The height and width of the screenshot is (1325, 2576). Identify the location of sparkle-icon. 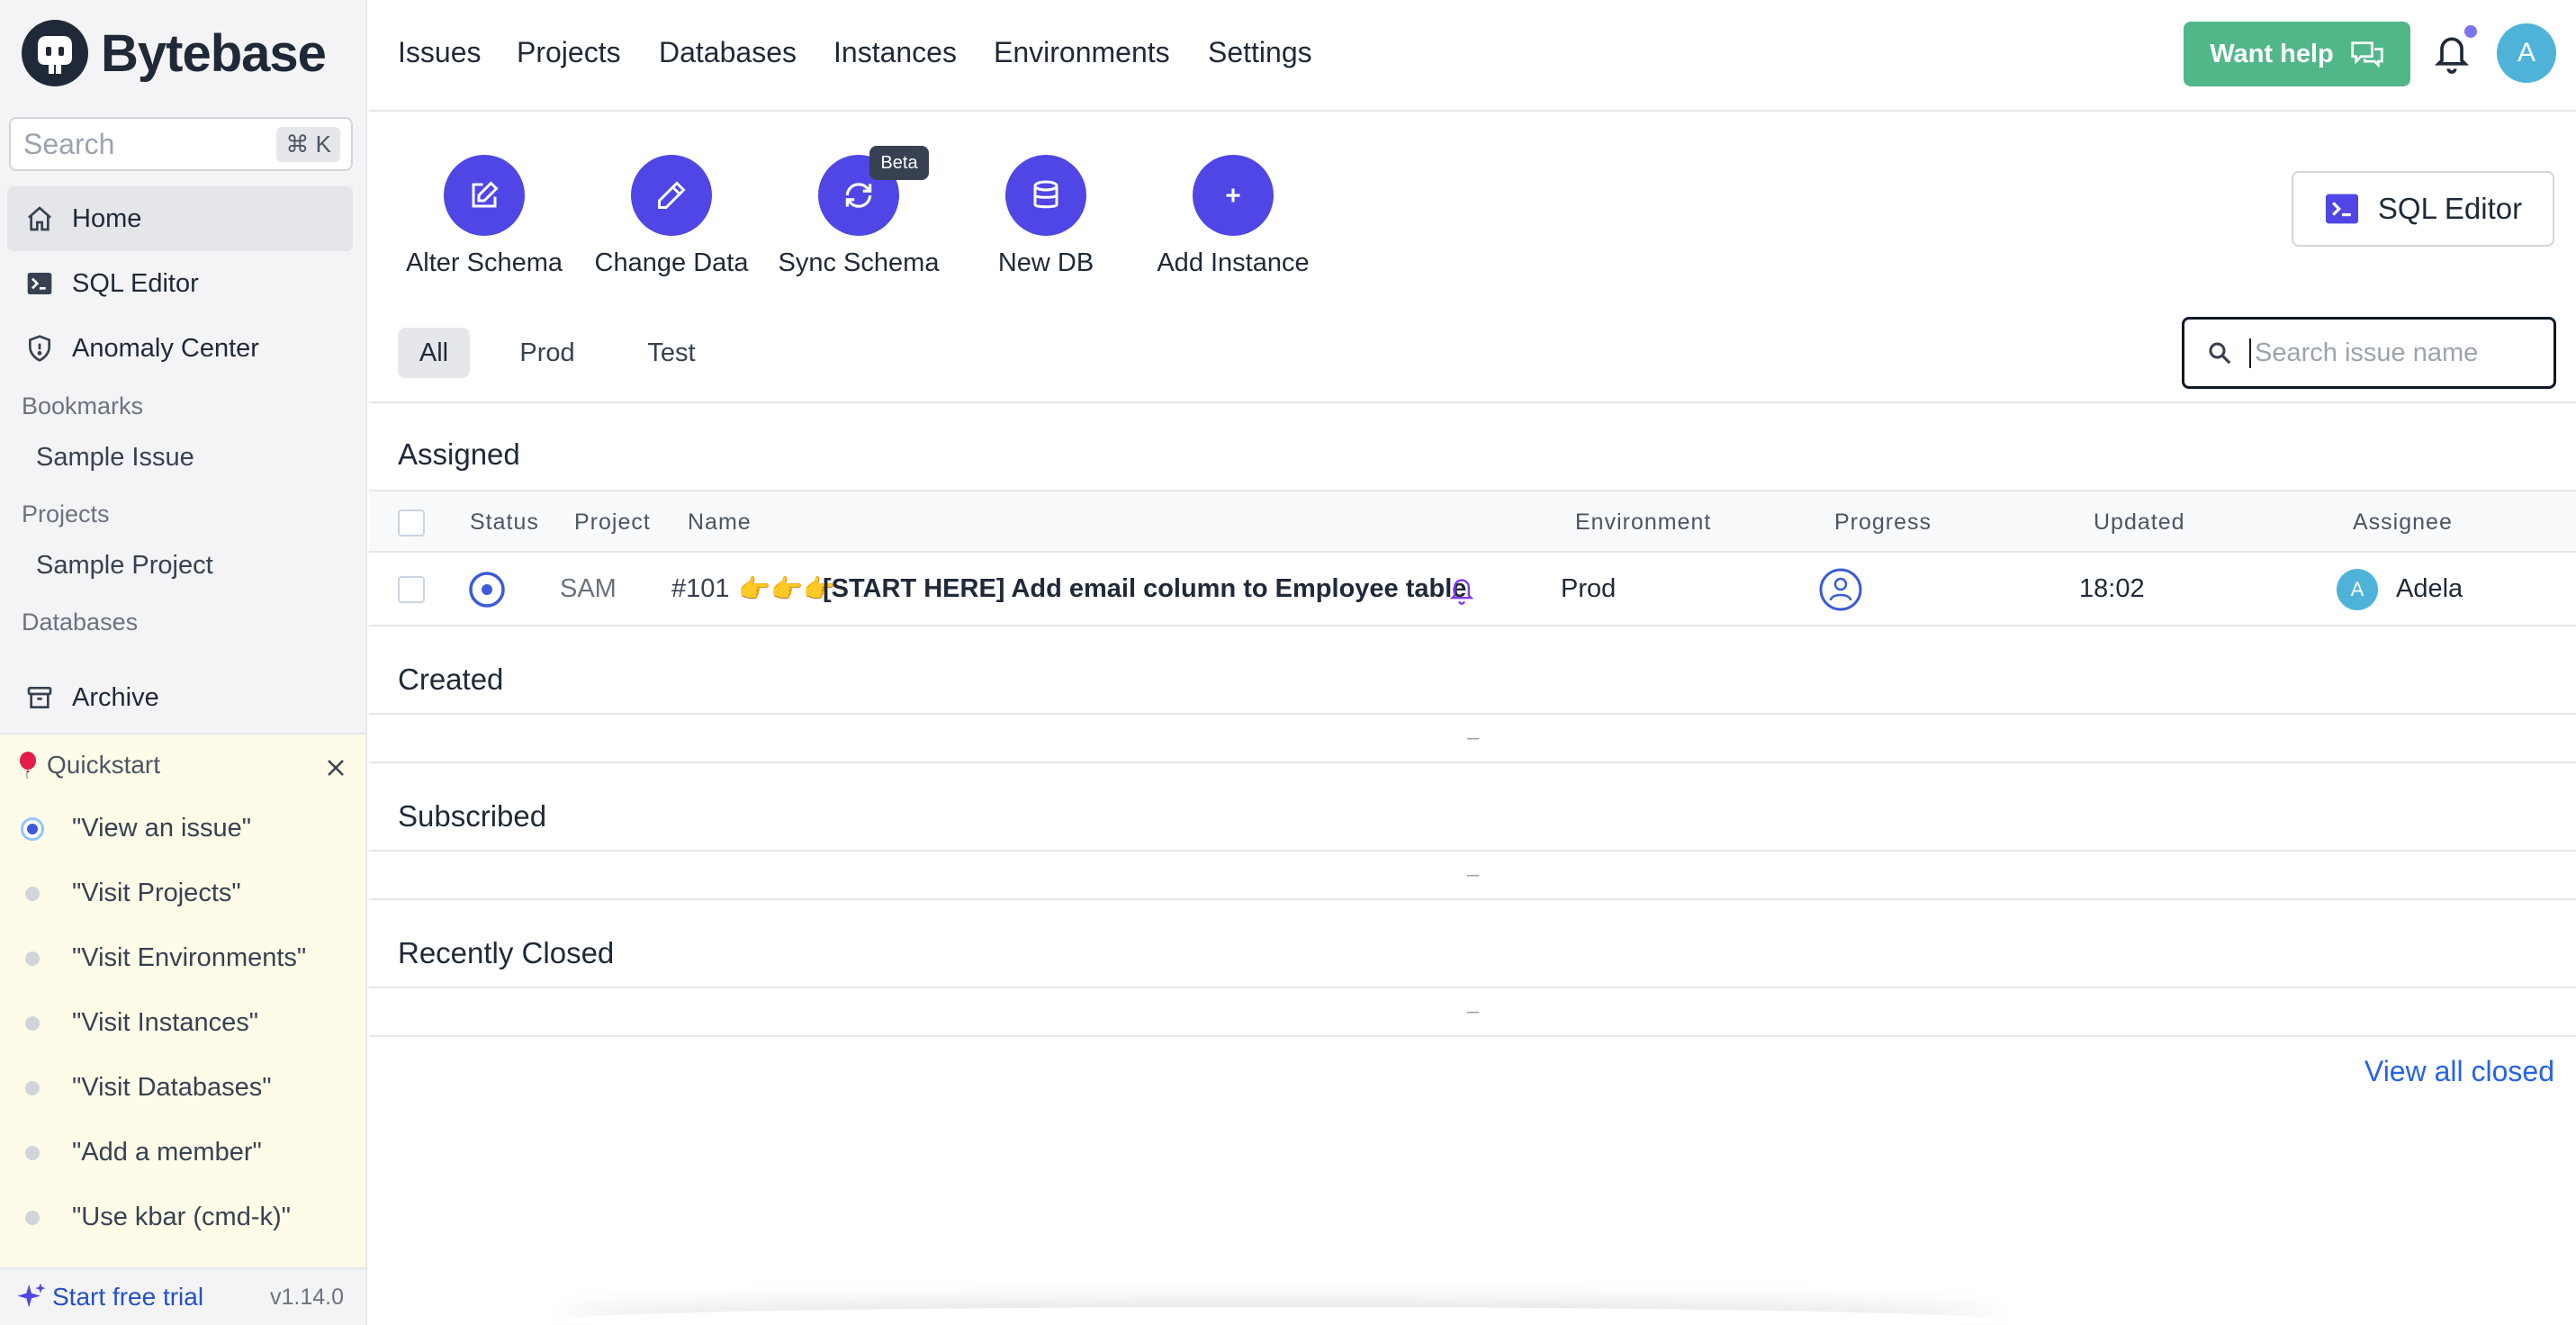
(31, 1295).